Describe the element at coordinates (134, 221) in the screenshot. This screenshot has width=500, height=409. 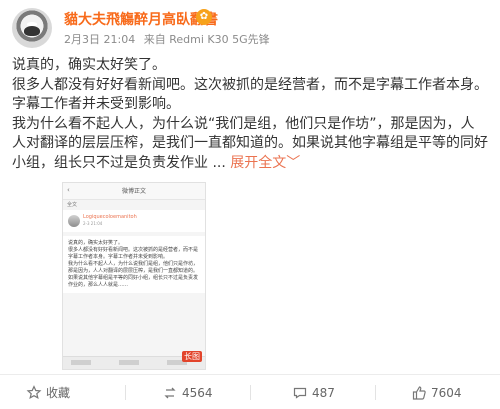
I see `thumbnail-user-row: Logiquecoloemanitoh 2-3 21:04` at that location.